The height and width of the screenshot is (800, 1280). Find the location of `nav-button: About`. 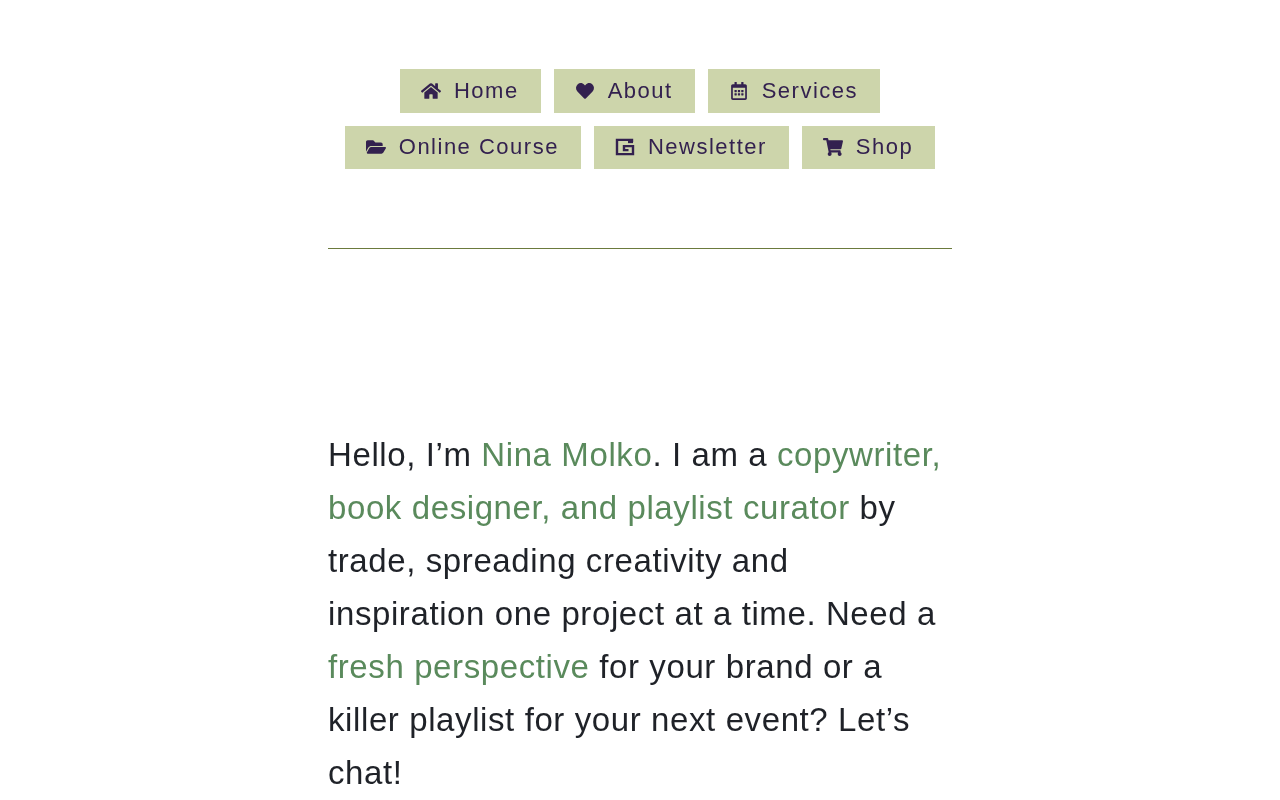

nav-button: About is located at coordinates (624, 91).